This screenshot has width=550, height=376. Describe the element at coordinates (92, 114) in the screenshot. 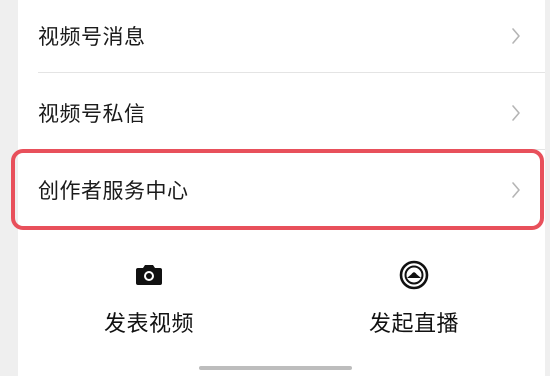

I see `menu-item-label: 视频号私信` at that location.